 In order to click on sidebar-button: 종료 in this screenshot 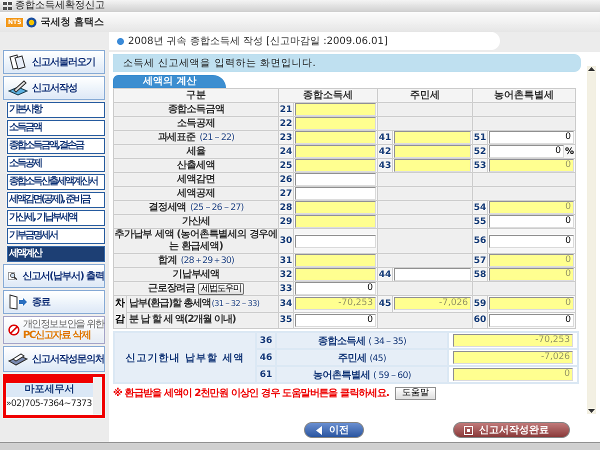, I will do `click(54, 302)`.